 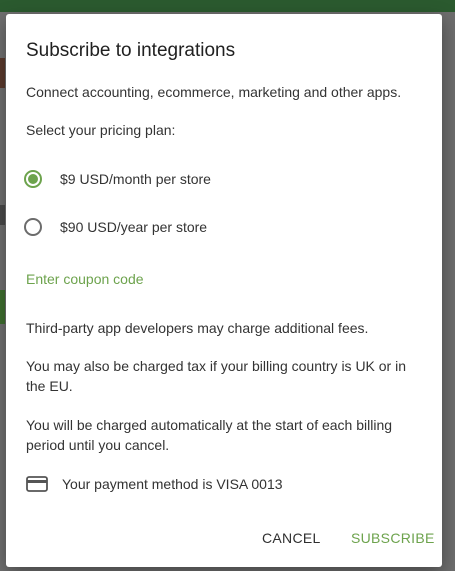 I want to click on subscribe-button: SUBSCRIBE, so click(x=393, y=538).